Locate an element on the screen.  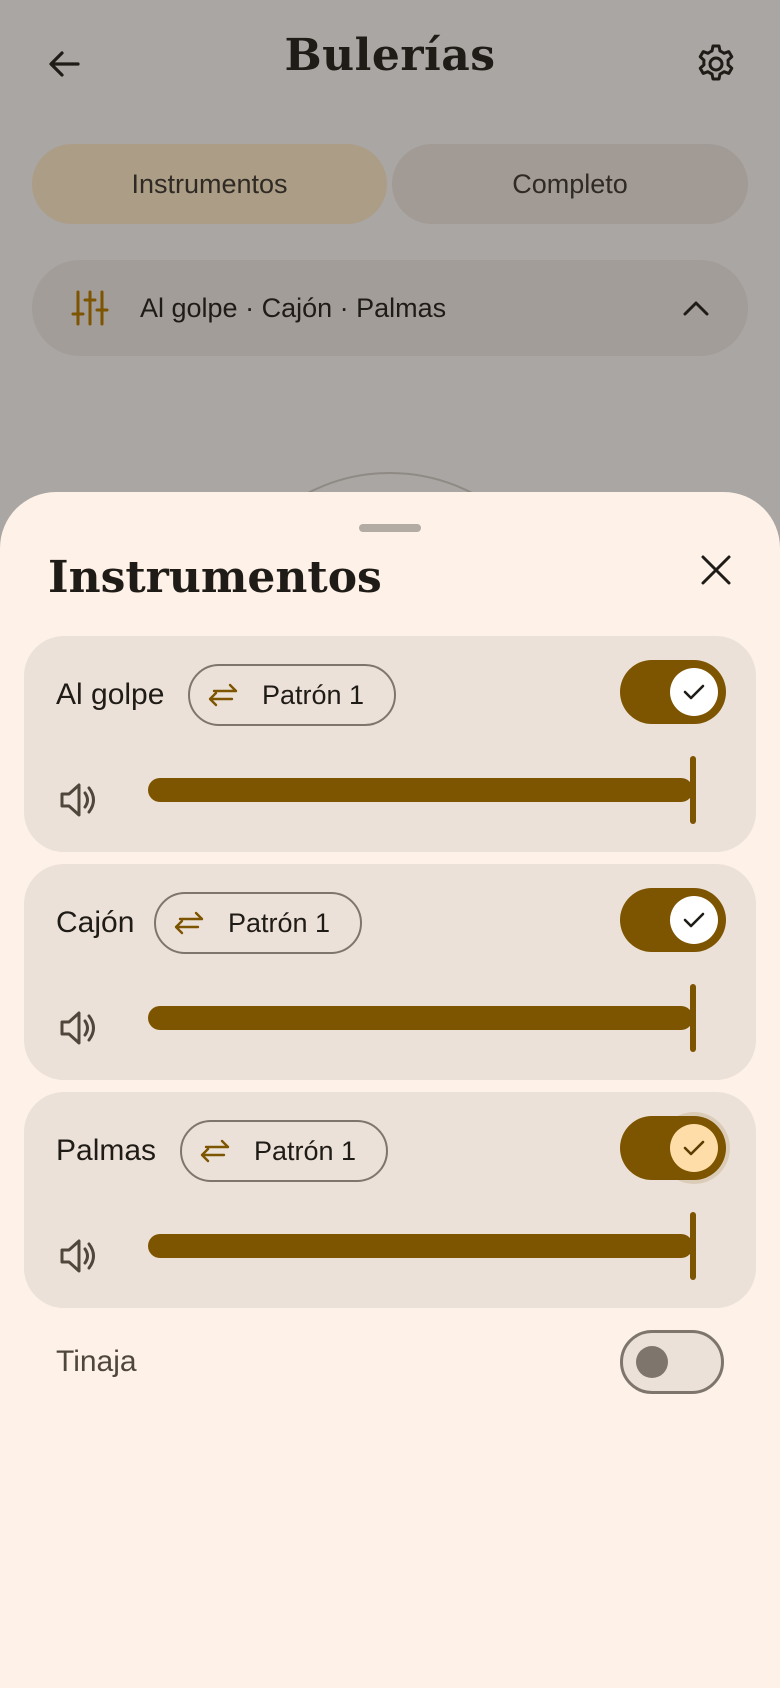
gear-icon is located at coordinates (716, 62).